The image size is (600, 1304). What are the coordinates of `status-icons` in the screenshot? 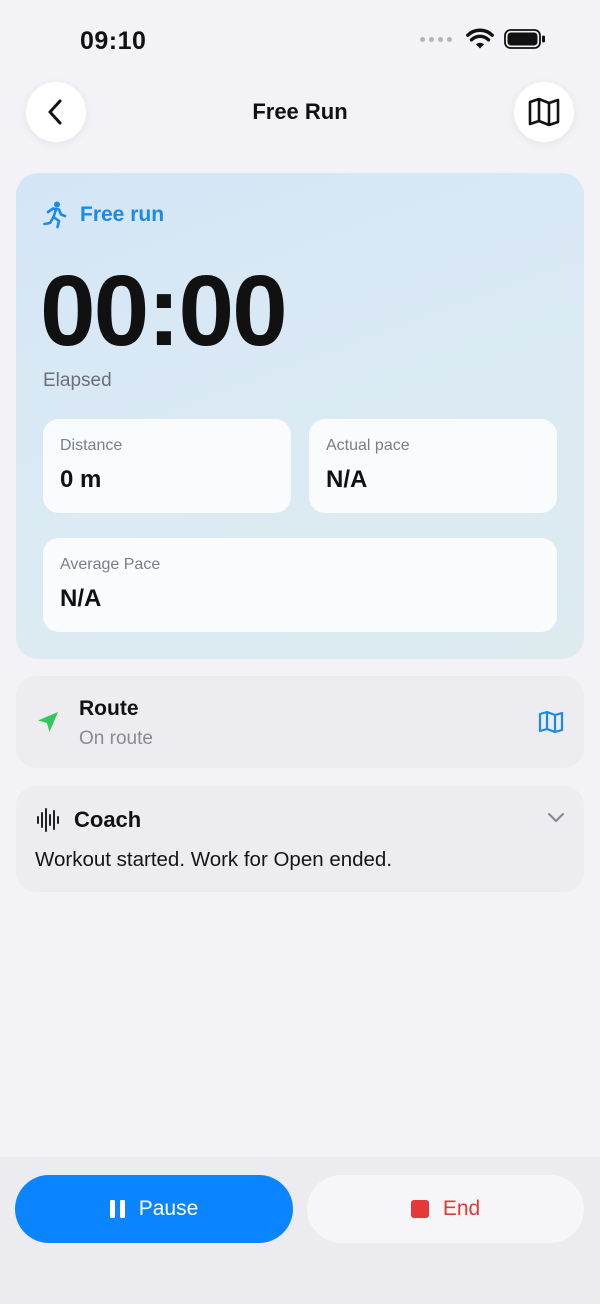 It's located at (483, 39).